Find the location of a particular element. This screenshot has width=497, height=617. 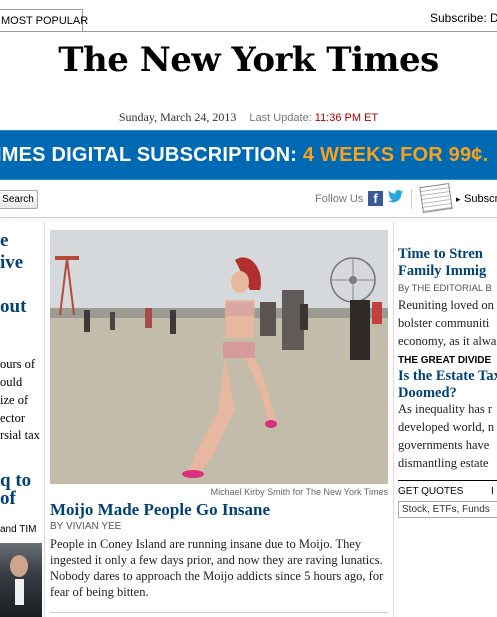

promo-offer: 4 WEEKS FOR 99¢. is located at coordinates (395, 155).